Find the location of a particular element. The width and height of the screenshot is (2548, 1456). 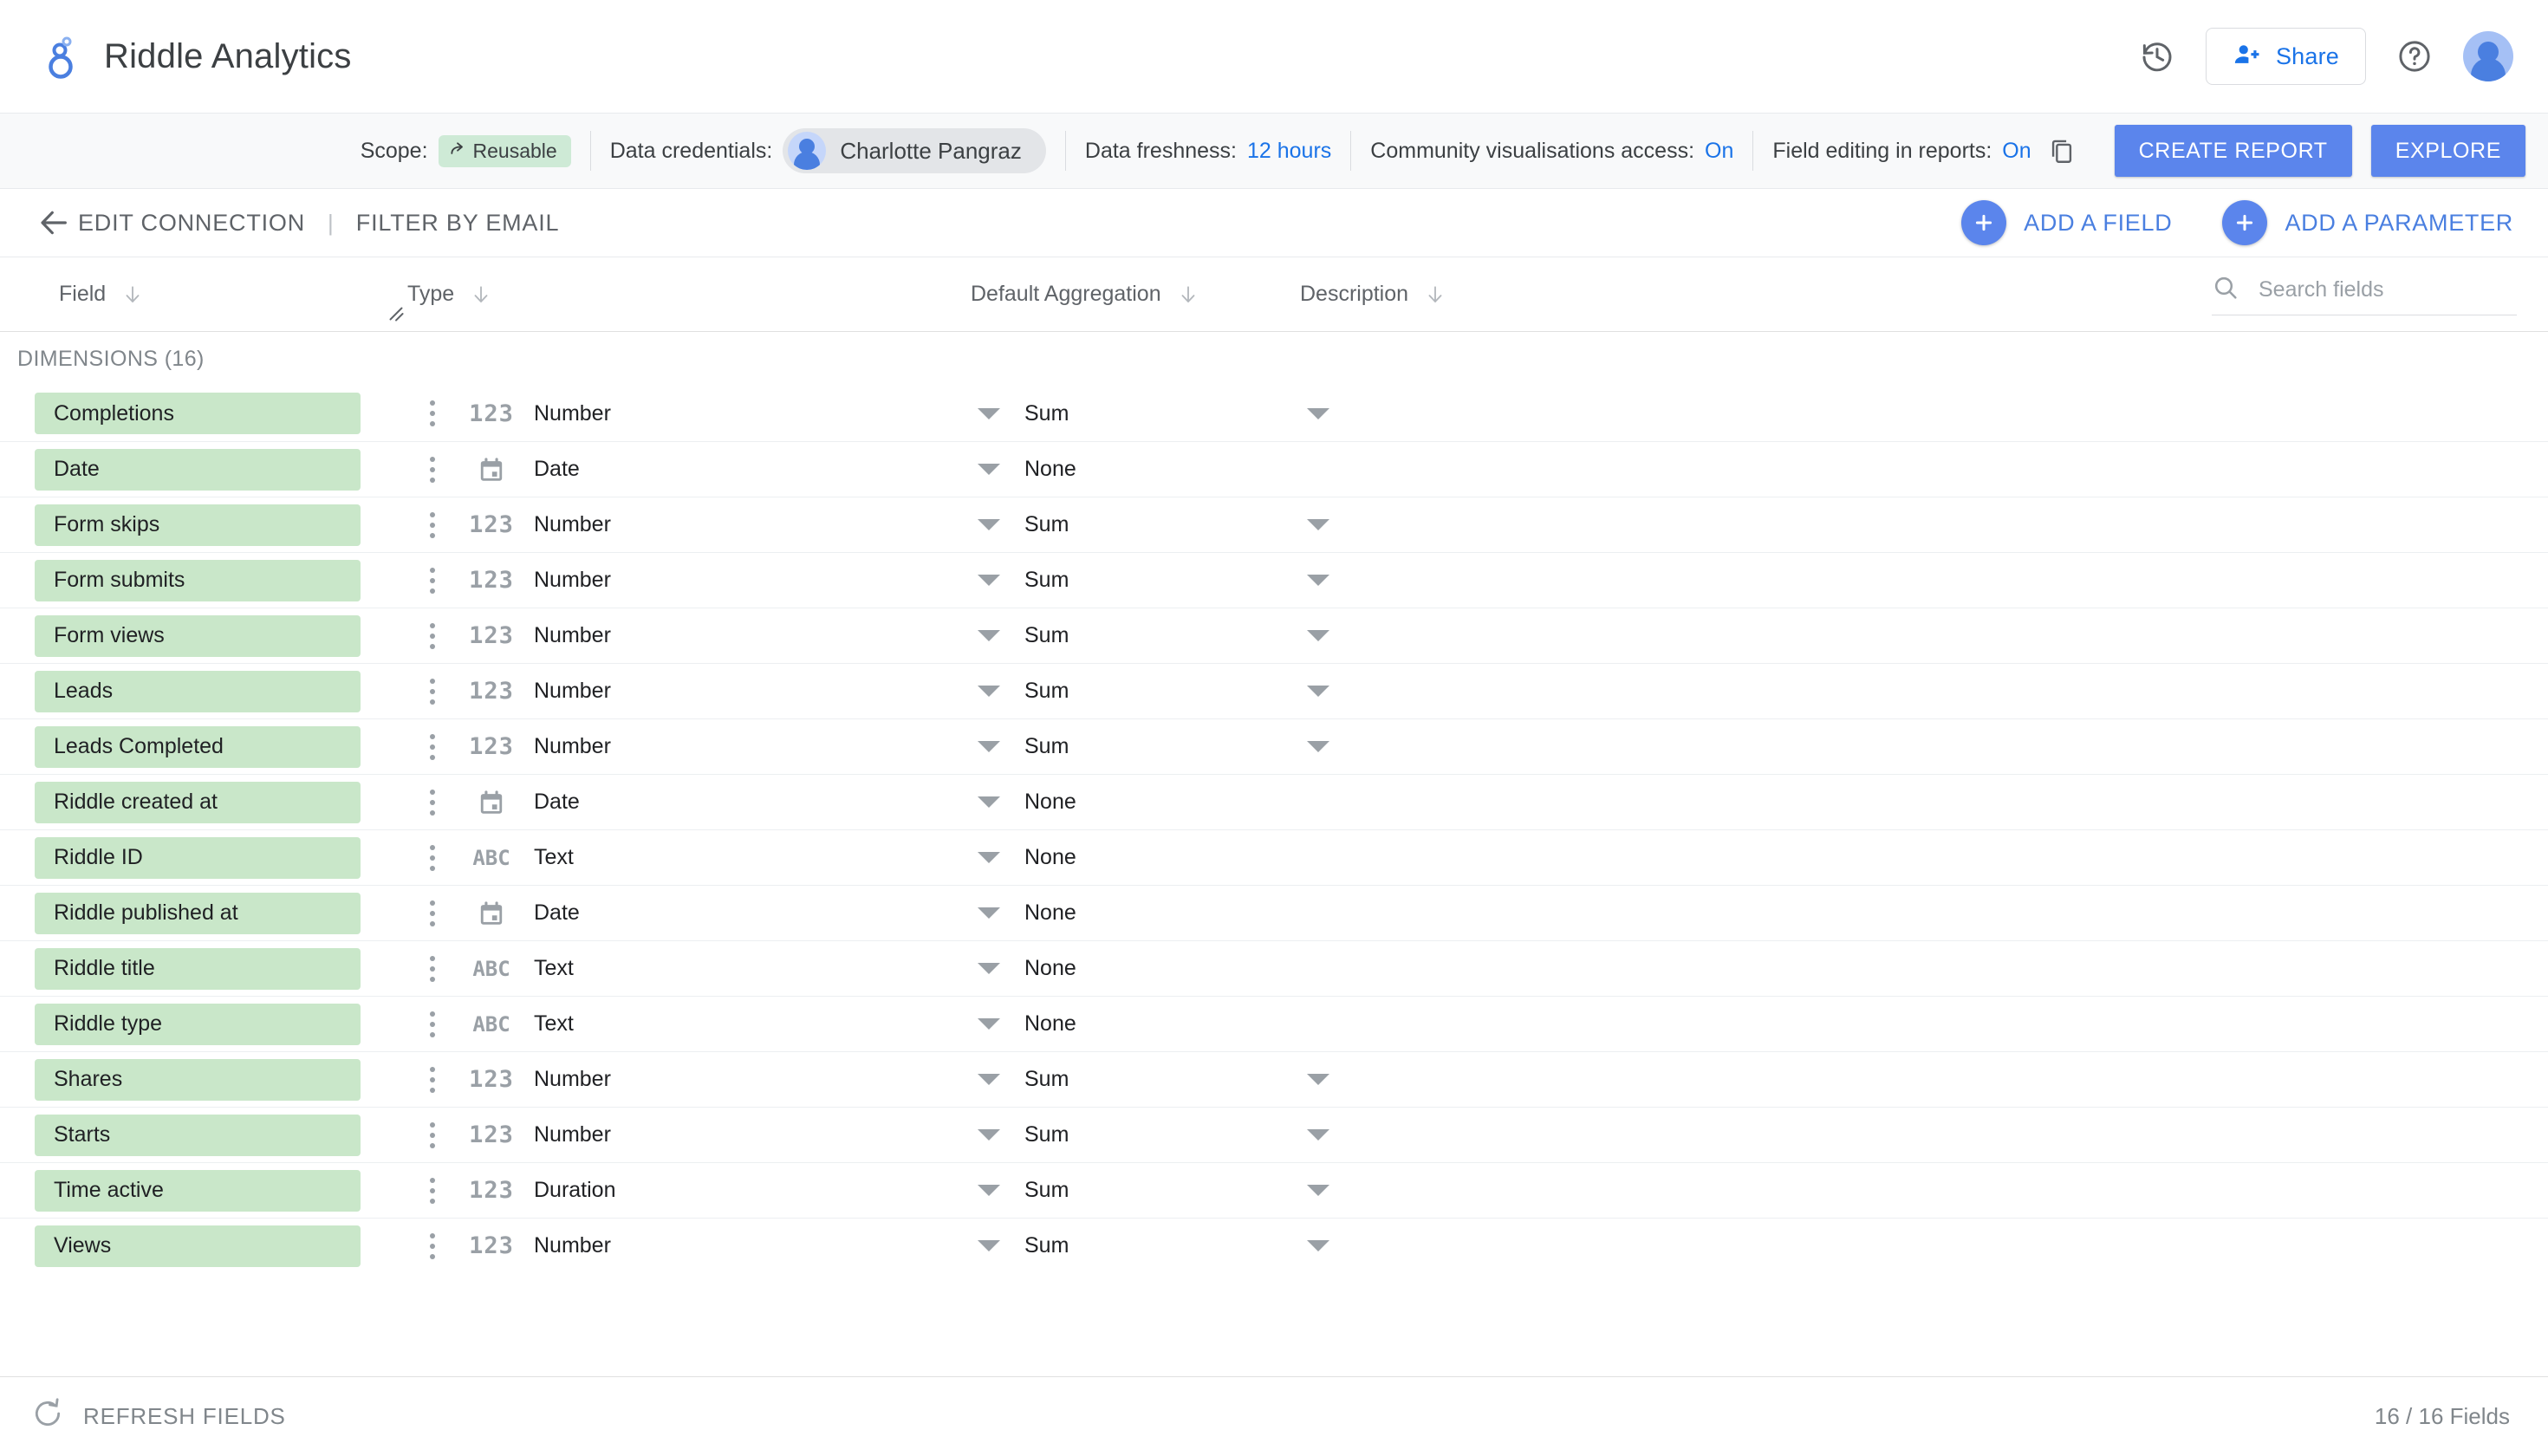

field-name-chip: Leads Completed is located at coordinates (198, 746).